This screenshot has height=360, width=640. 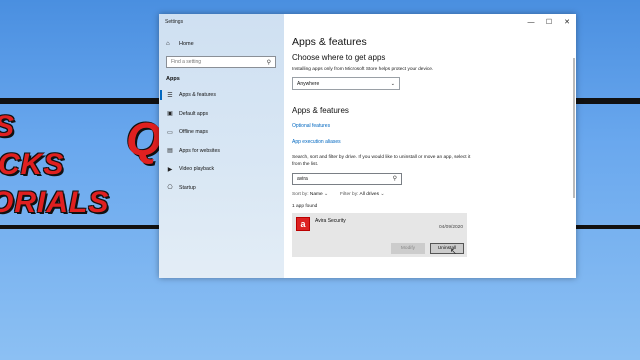 I want to click on sort-by-value: Name, so click(x=316, y=194).